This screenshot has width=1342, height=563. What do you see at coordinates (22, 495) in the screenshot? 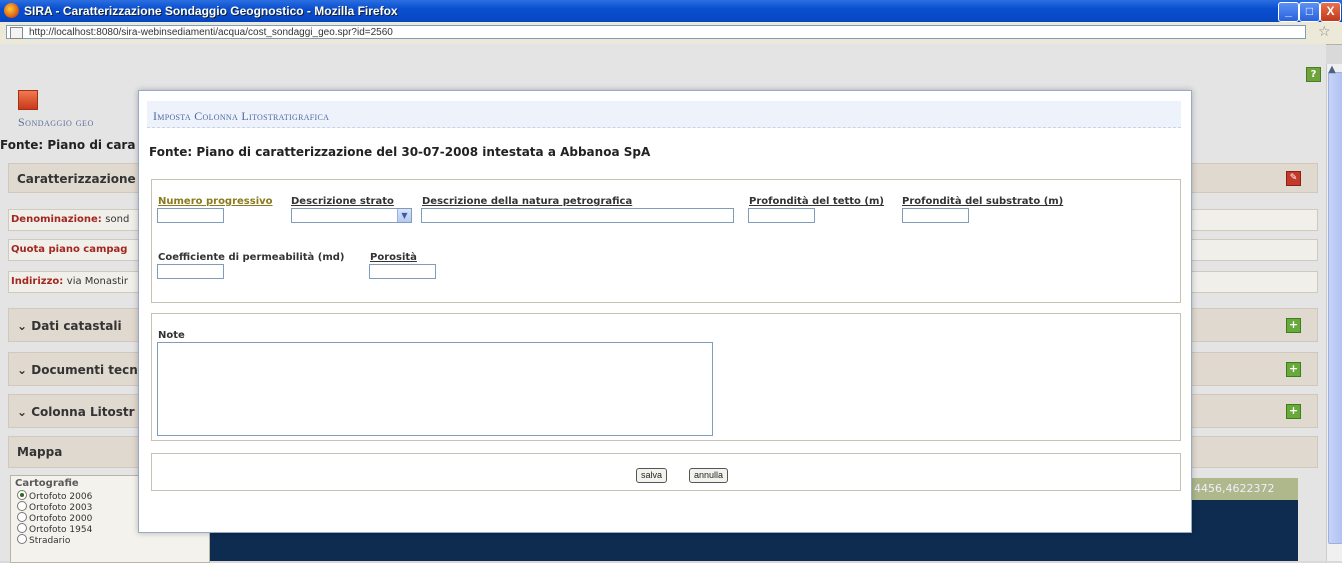
I see `radio-selected-icon` at bounding box center [22, 495].